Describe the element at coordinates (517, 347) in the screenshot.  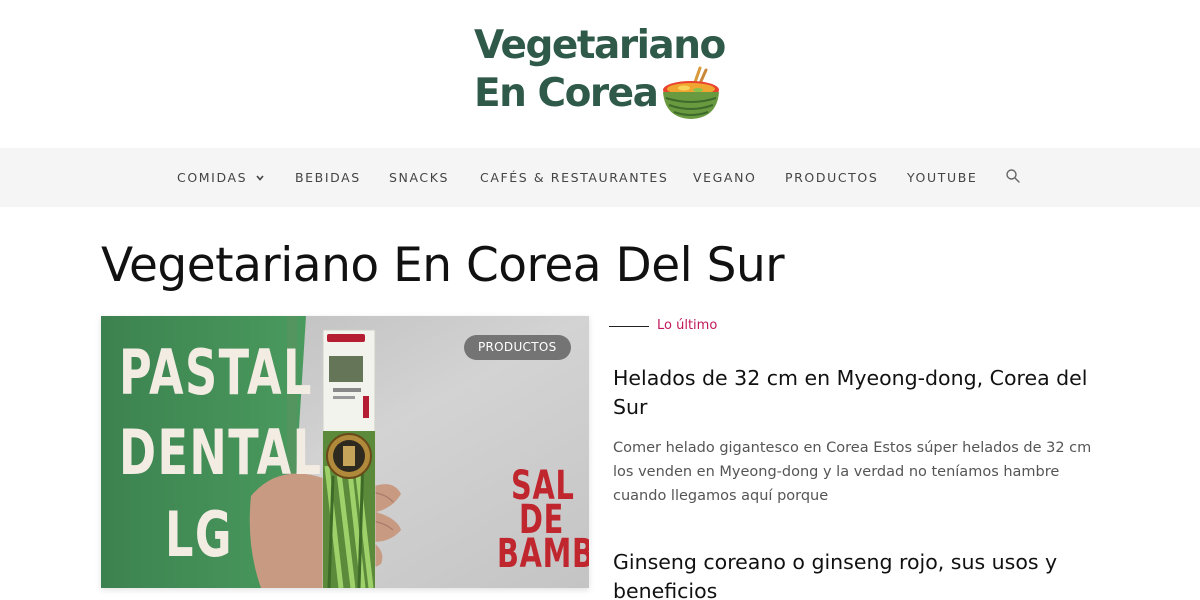
I see `category-badge: PRODUCTOS` at that location.